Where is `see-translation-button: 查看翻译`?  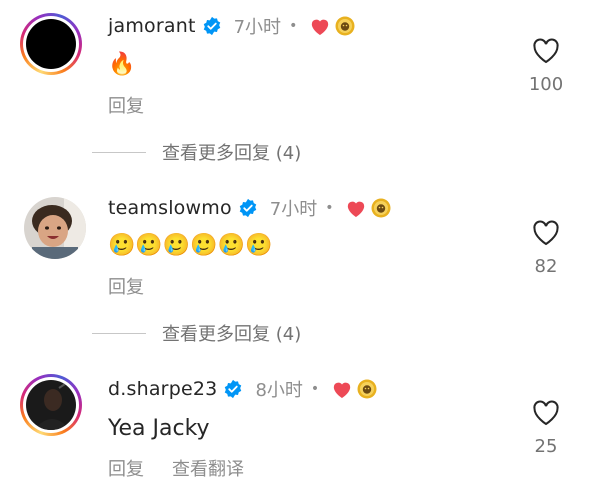
see-translation-button: 查看翻译 is located at coordinates (208, 468).